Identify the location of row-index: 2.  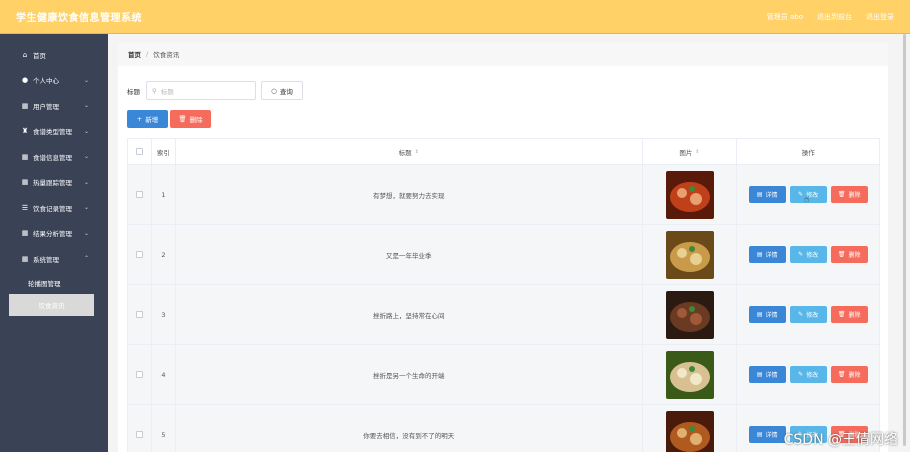
(164, 254).